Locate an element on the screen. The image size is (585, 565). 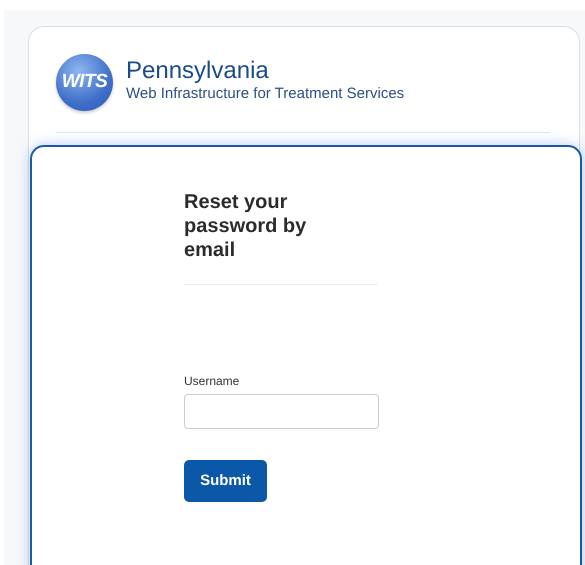
username-field is located at coordinates (281, 411).